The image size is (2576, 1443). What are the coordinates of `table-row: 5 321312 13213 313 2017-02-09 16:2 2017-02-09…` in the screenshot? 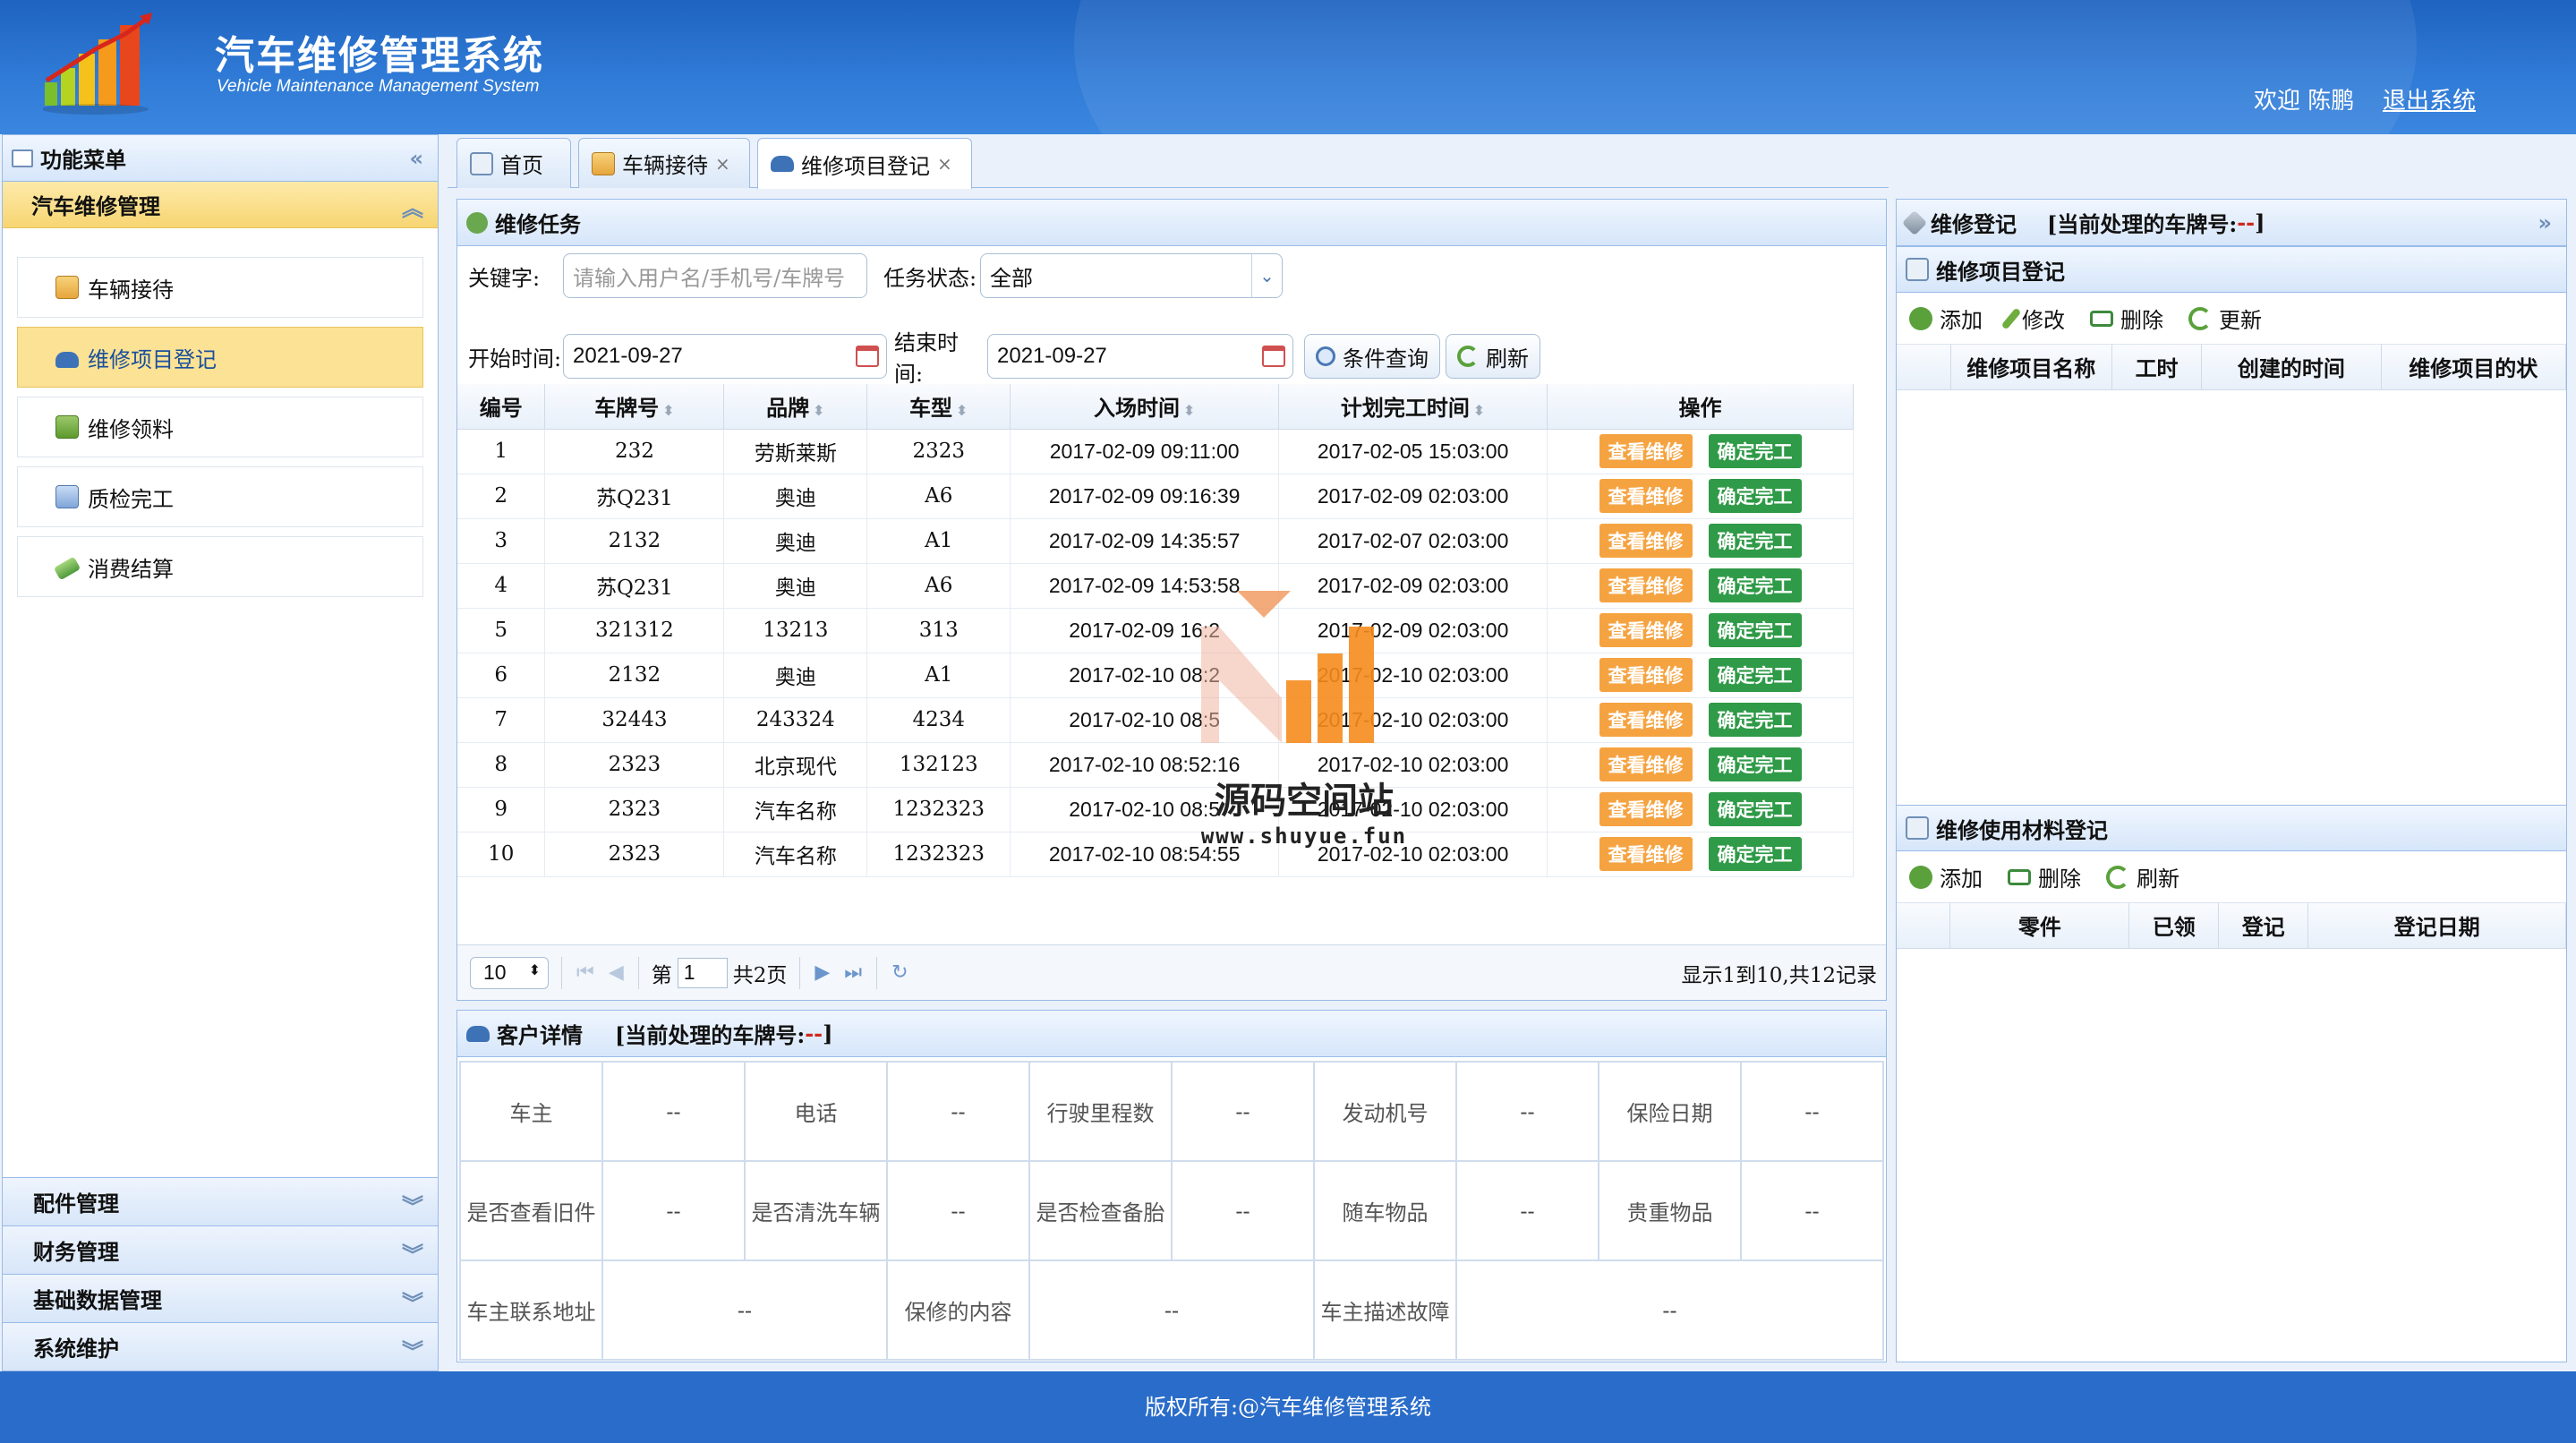 It's located at (1155, 630).